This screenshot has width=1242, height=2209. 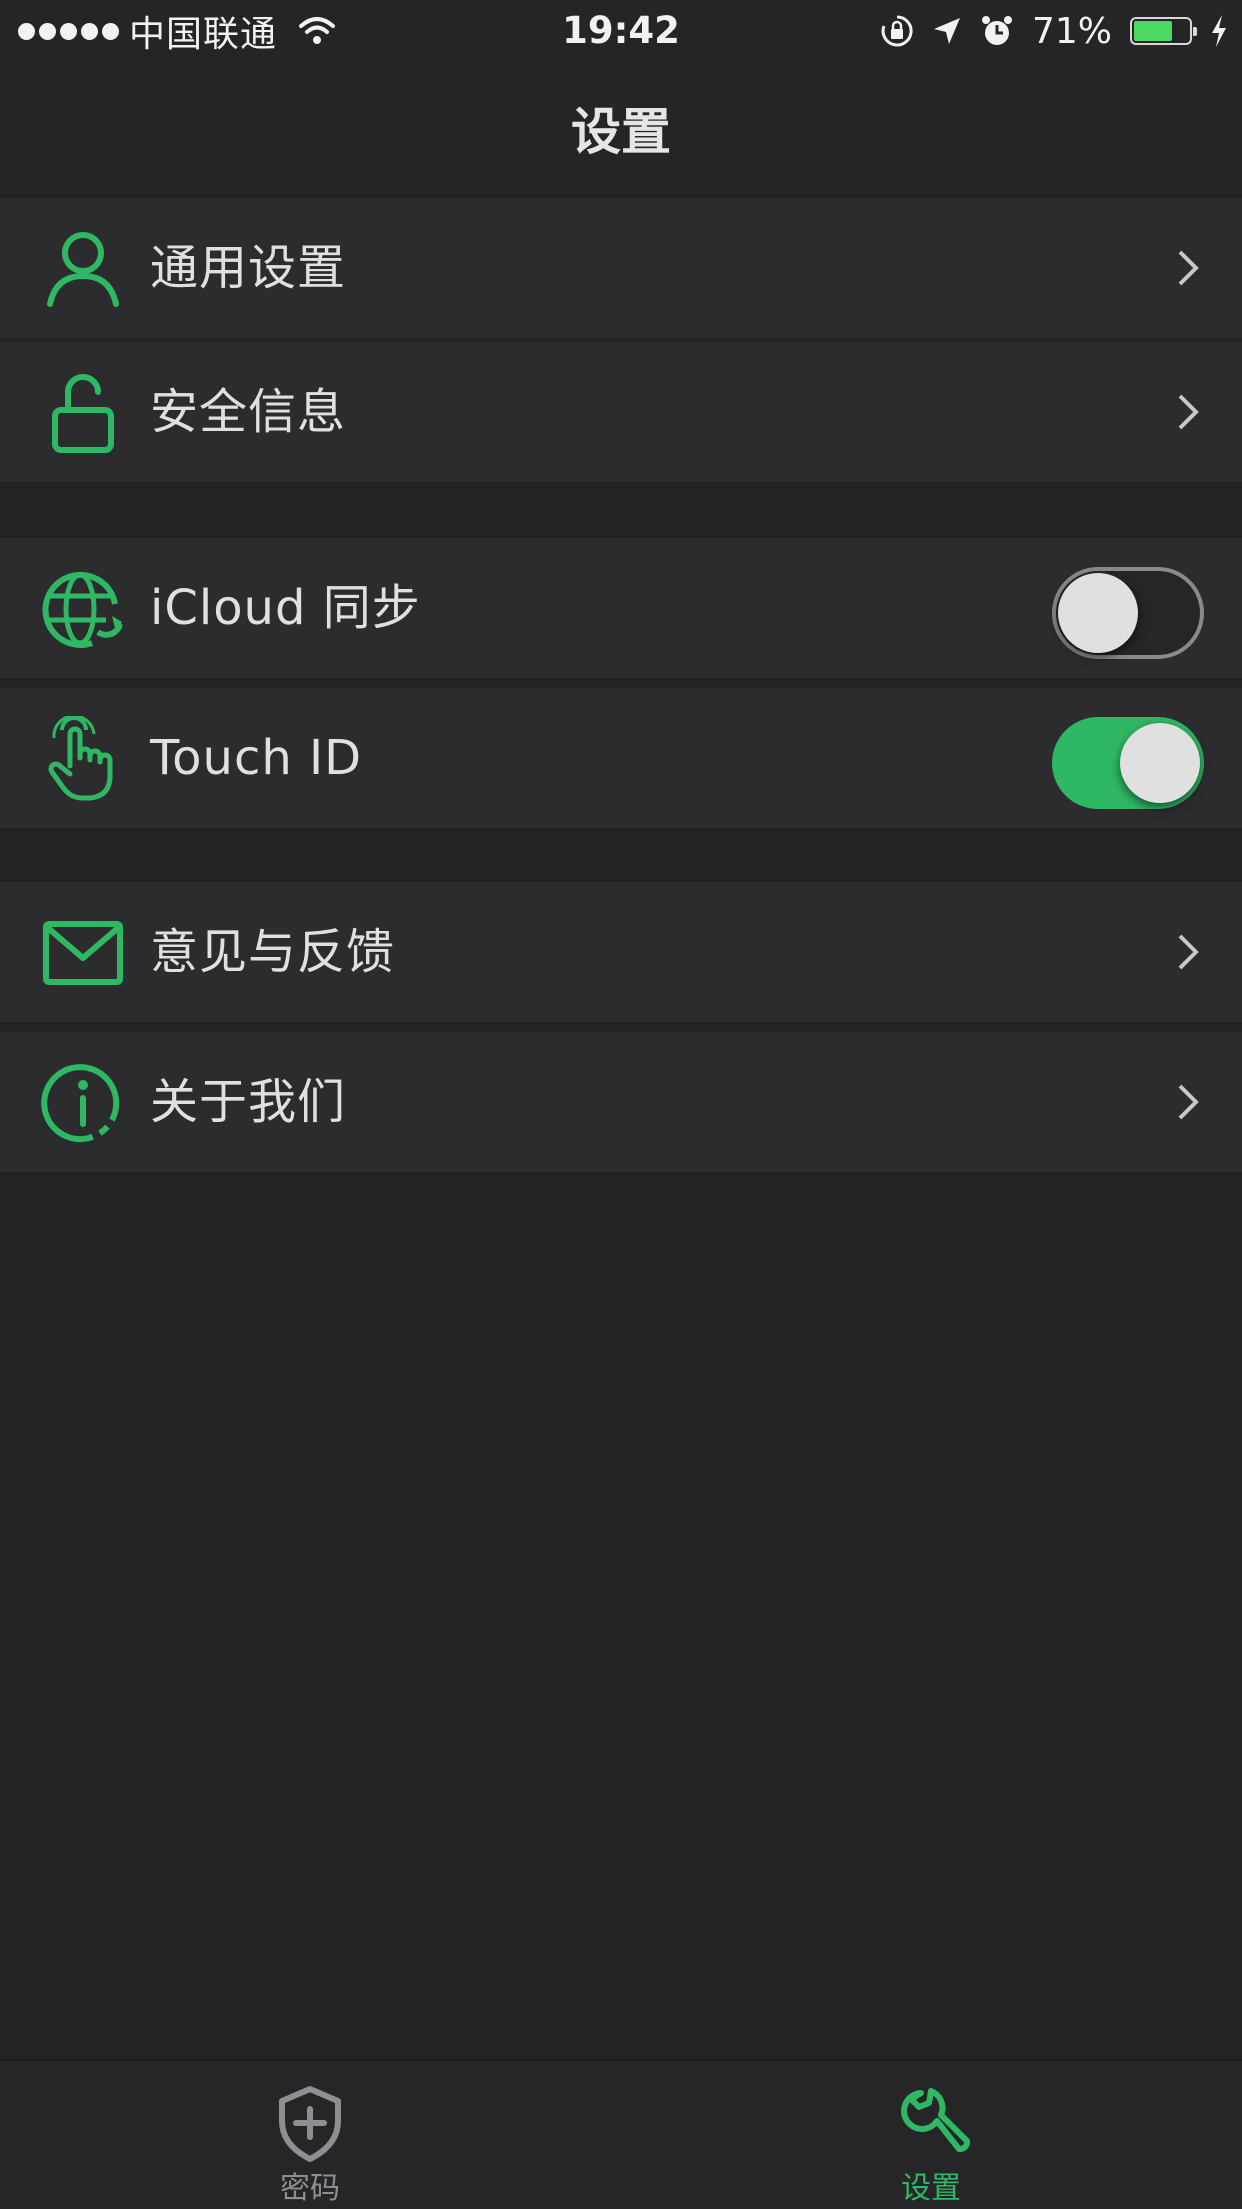 What do you see at coordinates (83, 269) in the screenshot?
I see `person-icon` at bounding box center [83, 269].